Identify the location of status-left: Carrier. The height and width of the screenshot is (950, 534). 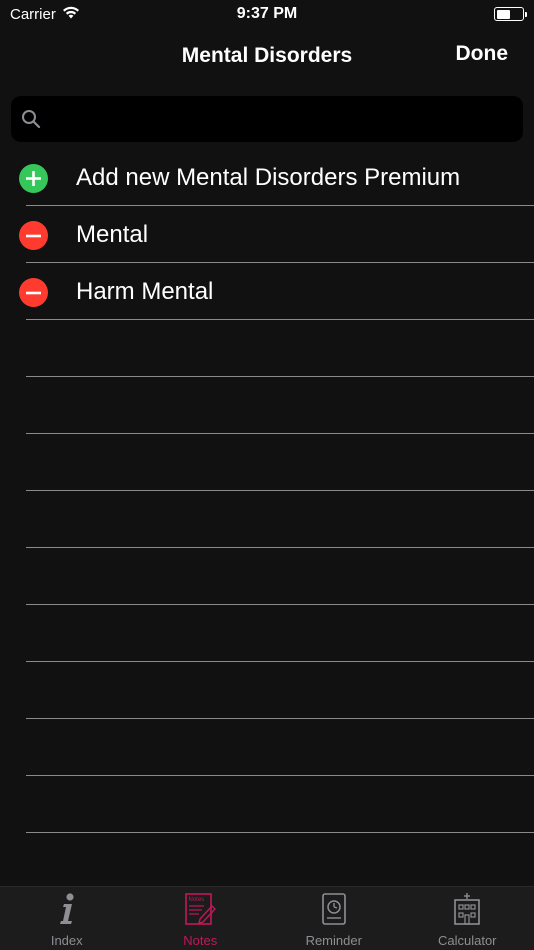
(45, 14).